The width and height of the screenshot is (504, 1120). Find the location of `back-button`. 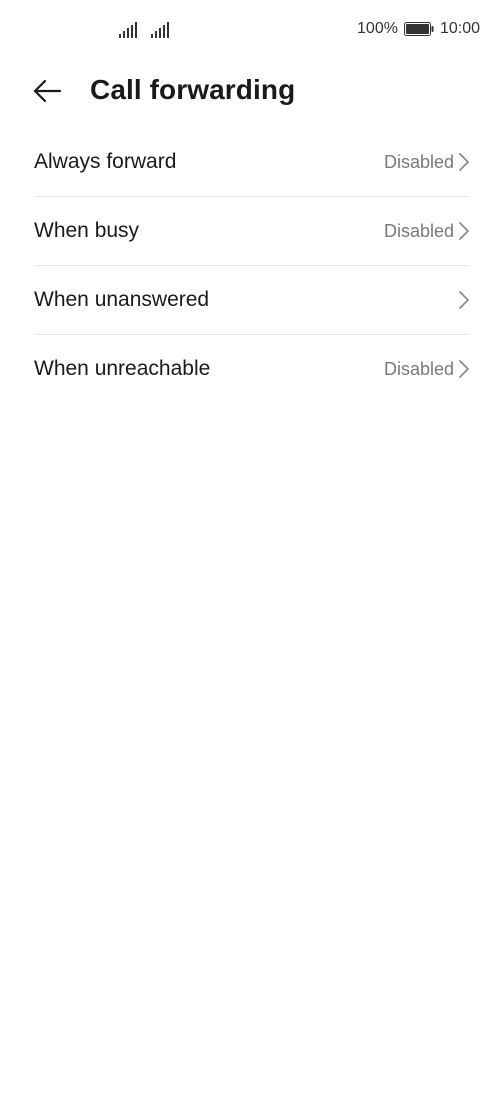

back-button is located at coordinates (47, 91).